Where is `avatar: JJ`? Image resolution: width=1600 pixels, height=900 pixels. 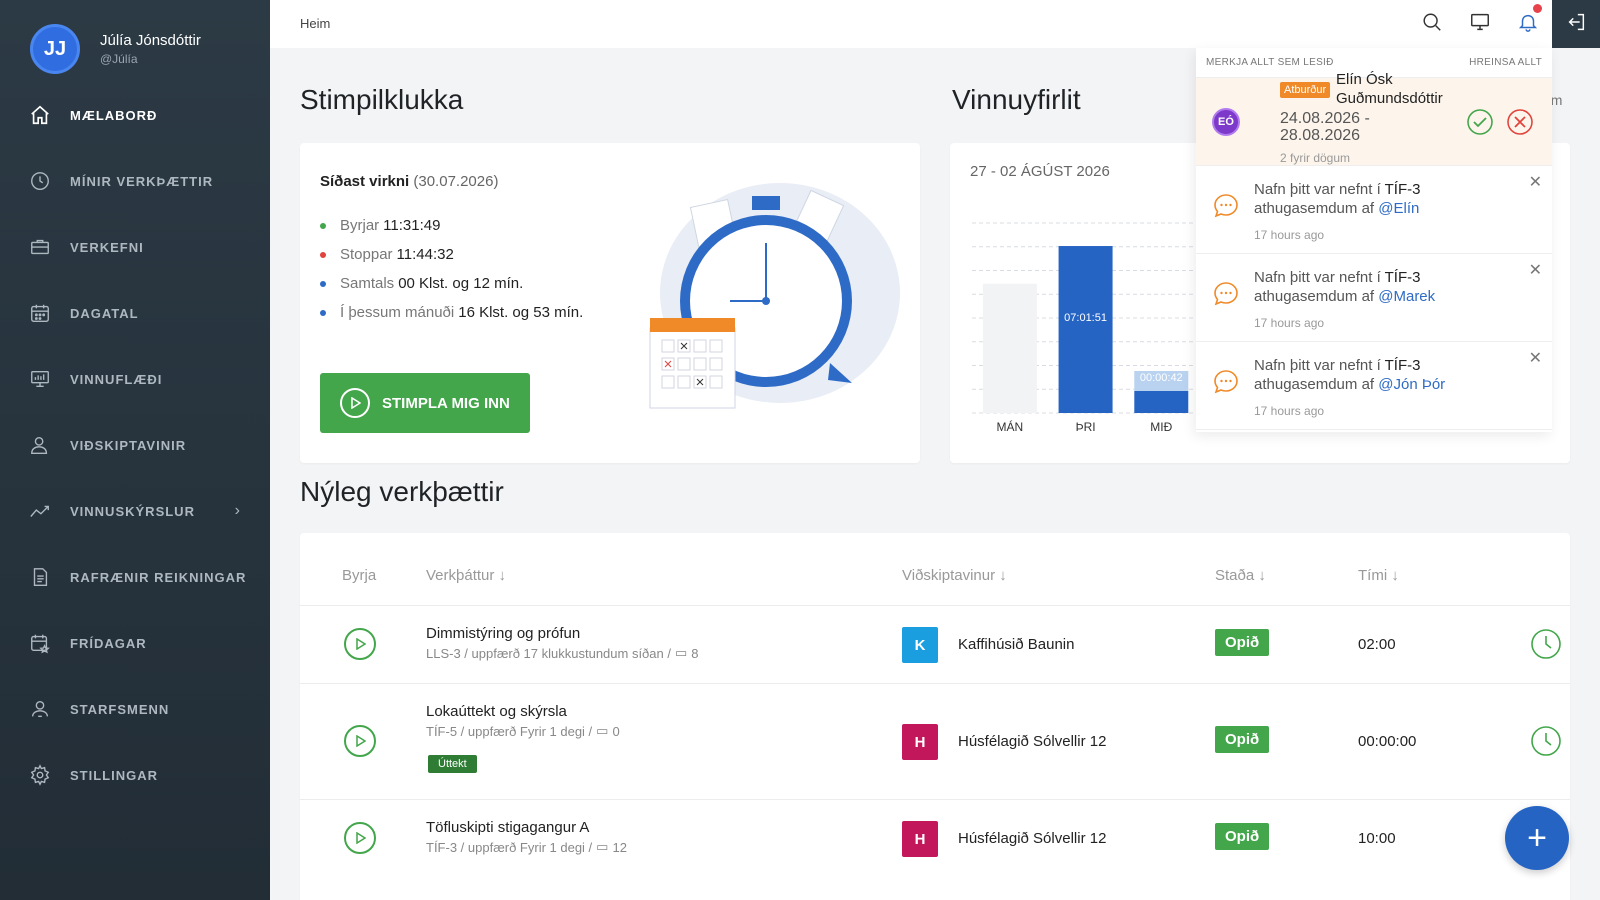 avatar: JJ is located at coordinates (55, 49).